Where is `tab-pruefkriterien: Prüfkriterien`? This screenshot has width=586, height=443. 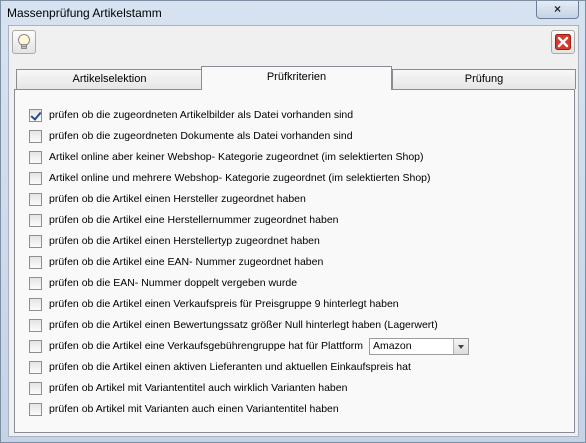 tab-pruefkriterien: Prüfkriterien is located at coordinates (296, 78).